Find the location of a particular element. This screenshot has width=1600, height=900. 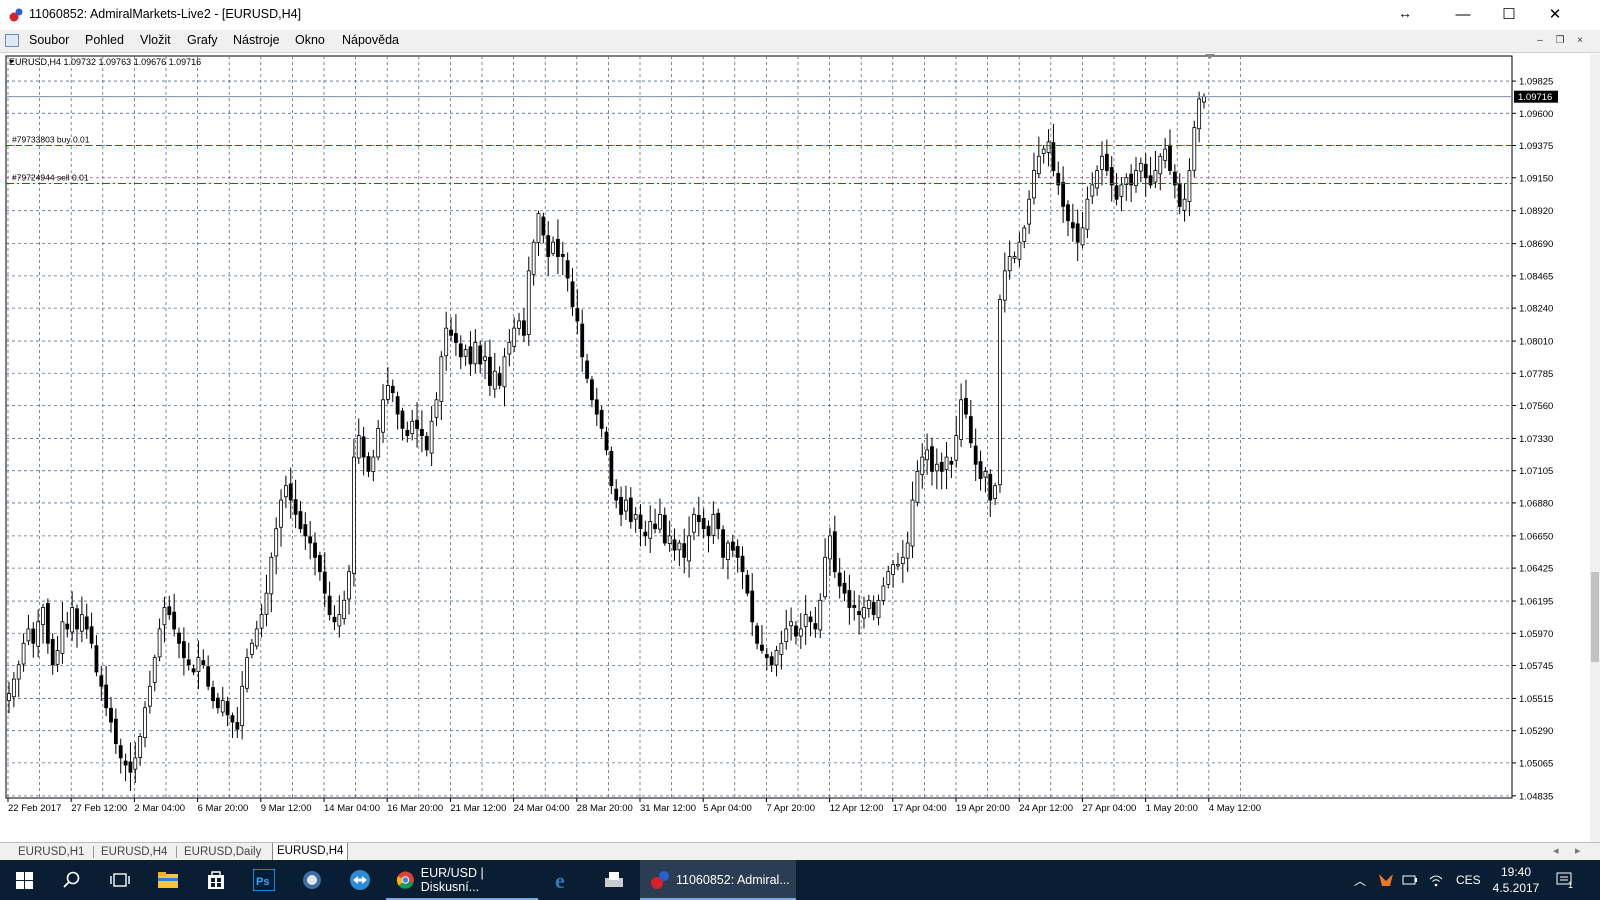

menu-okno: Okno is located at coordinates (310, 40).